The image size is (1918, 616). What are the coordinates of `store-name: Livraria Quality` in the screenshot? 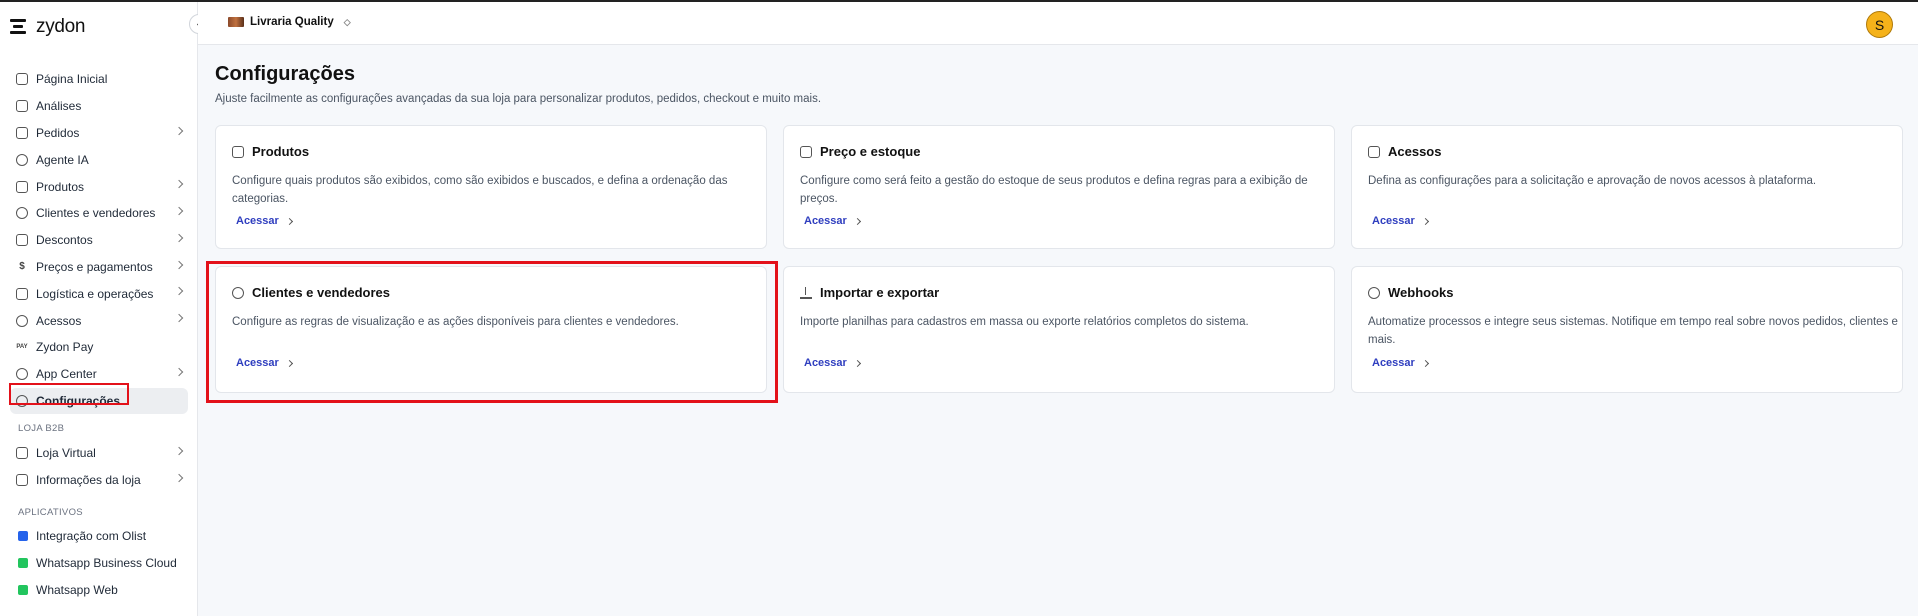 It's located at (292, 22).